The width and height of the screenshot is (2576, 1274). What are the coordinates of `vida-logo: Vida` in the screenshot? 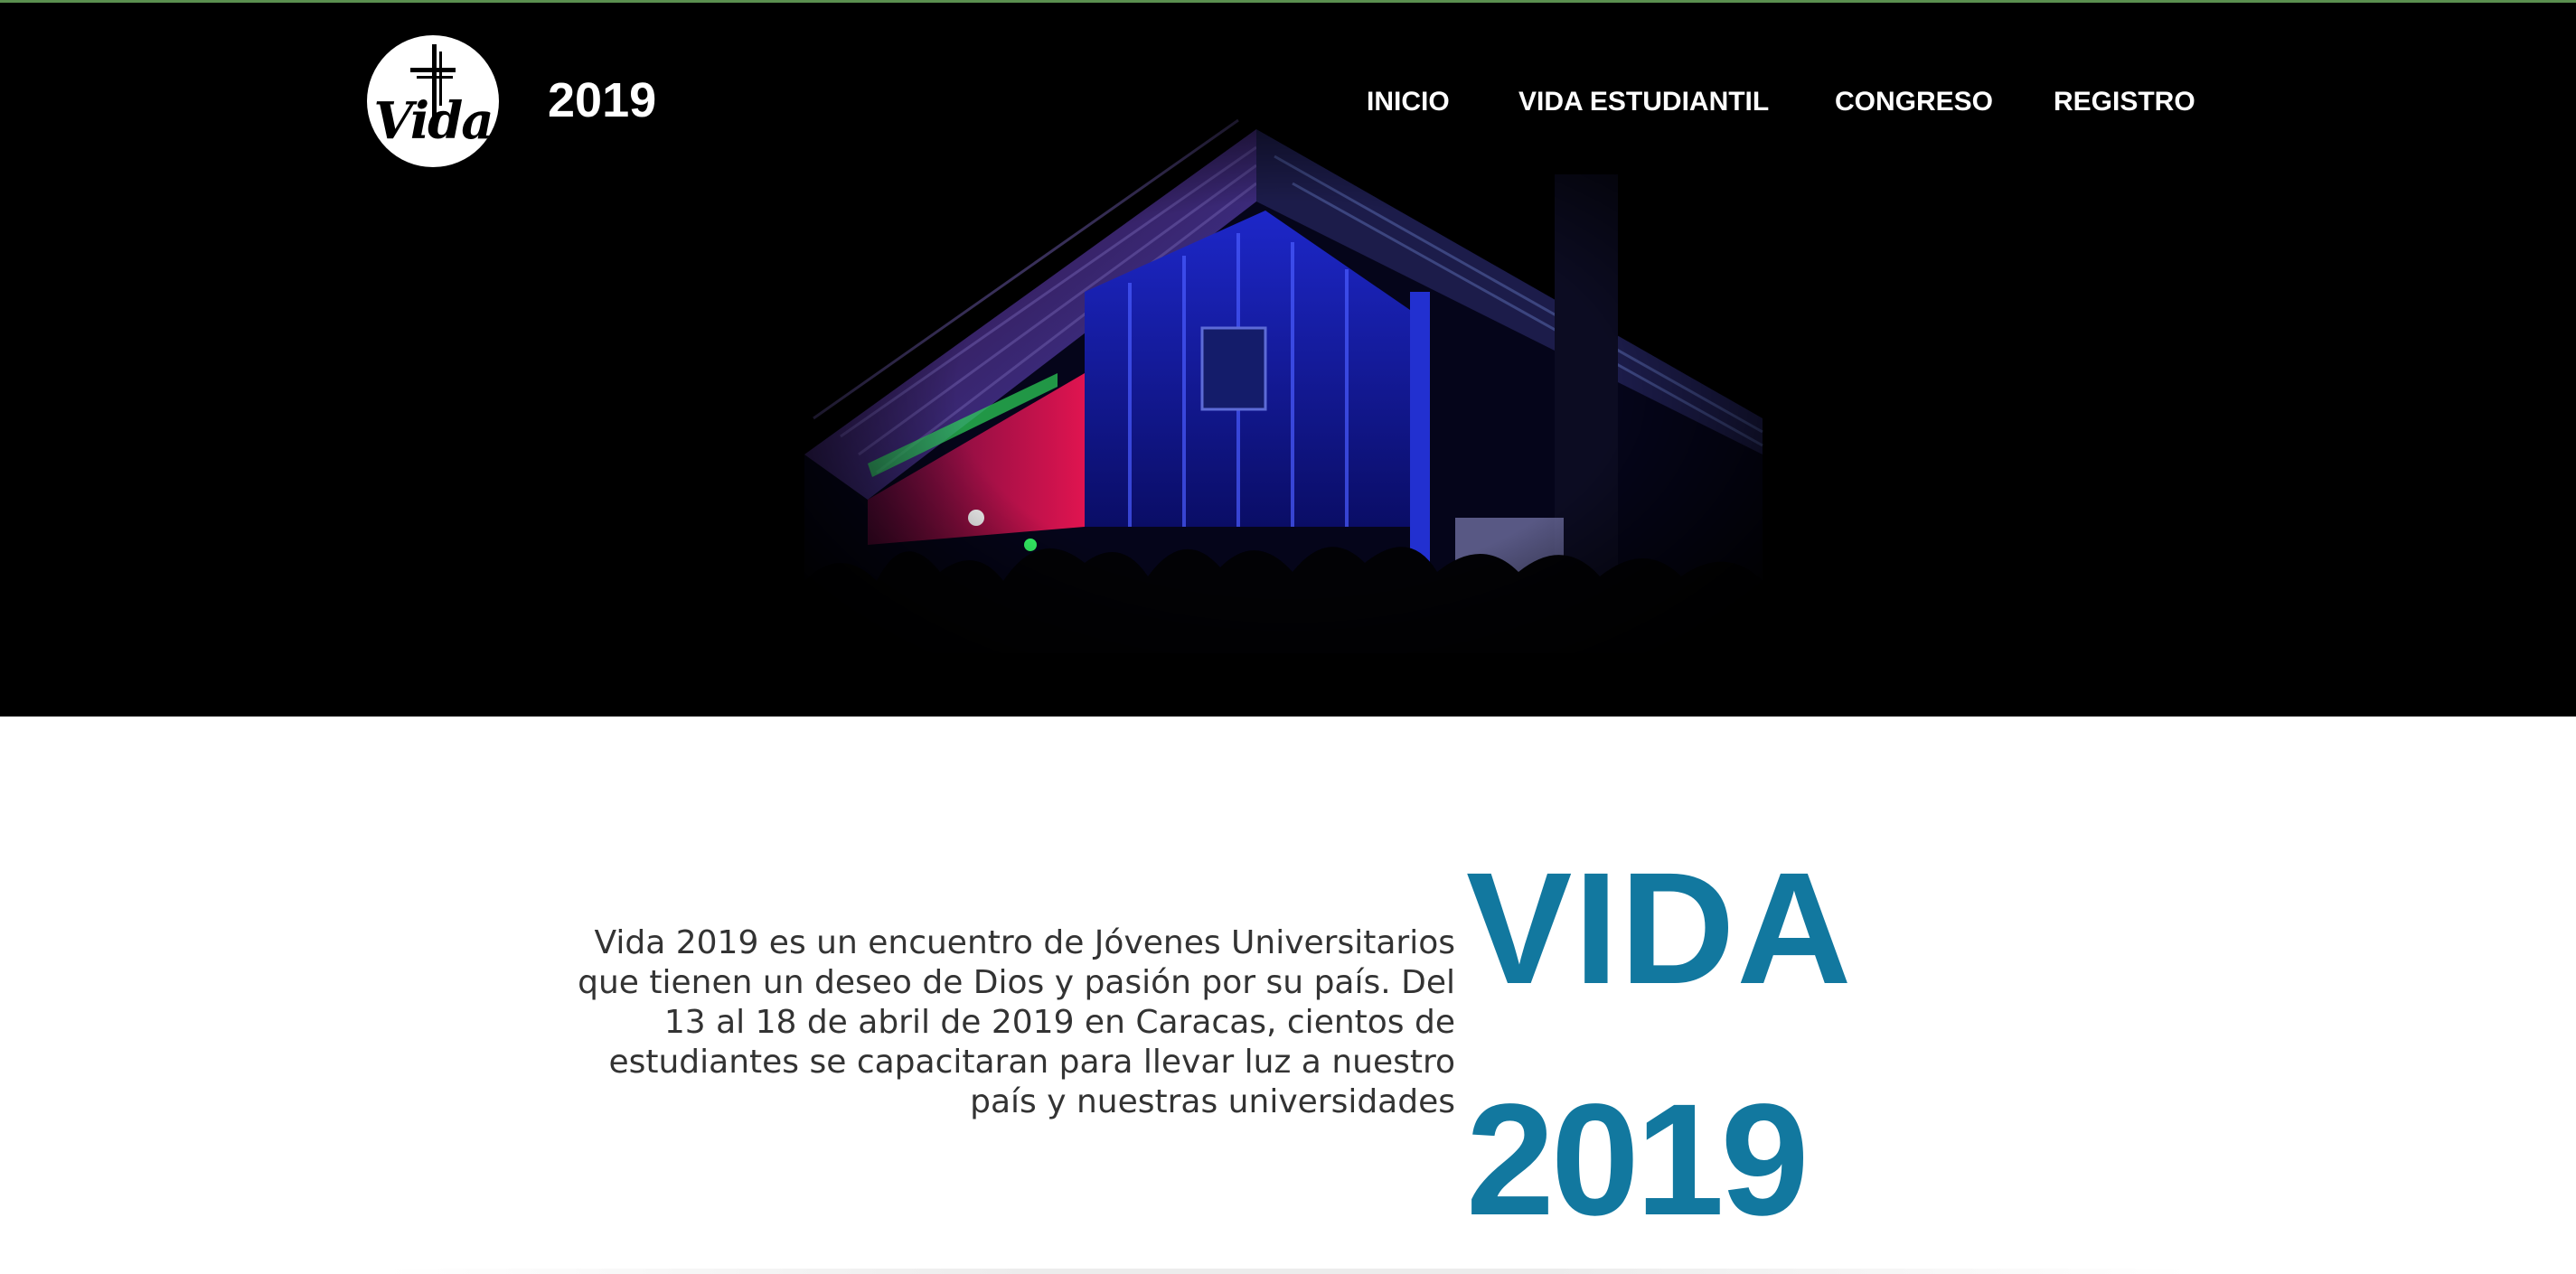 It's located at (433, 101).